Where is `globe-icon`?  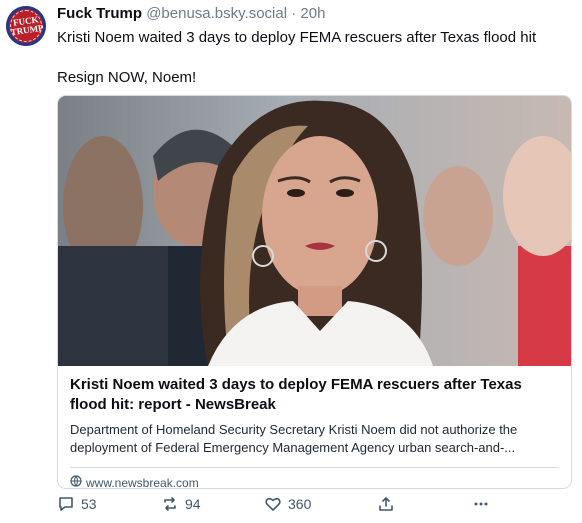
globe-icon is located at coordinates (76, 481).